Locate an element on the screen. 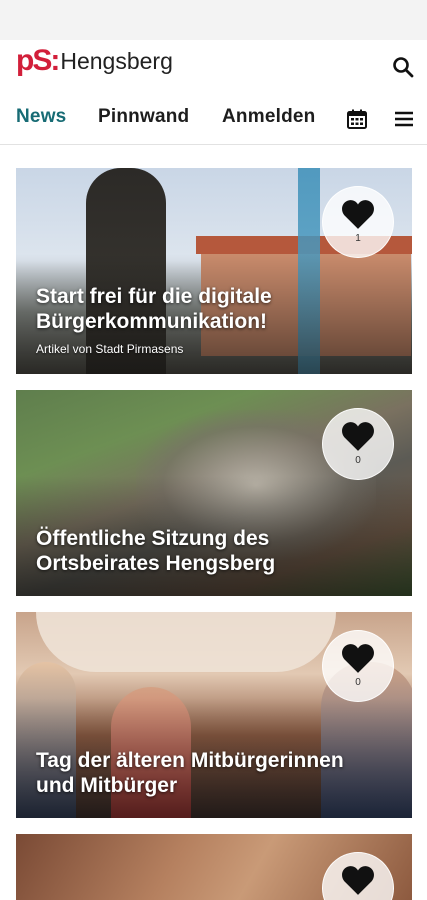  status-bar is located at coordinates (213, 20).